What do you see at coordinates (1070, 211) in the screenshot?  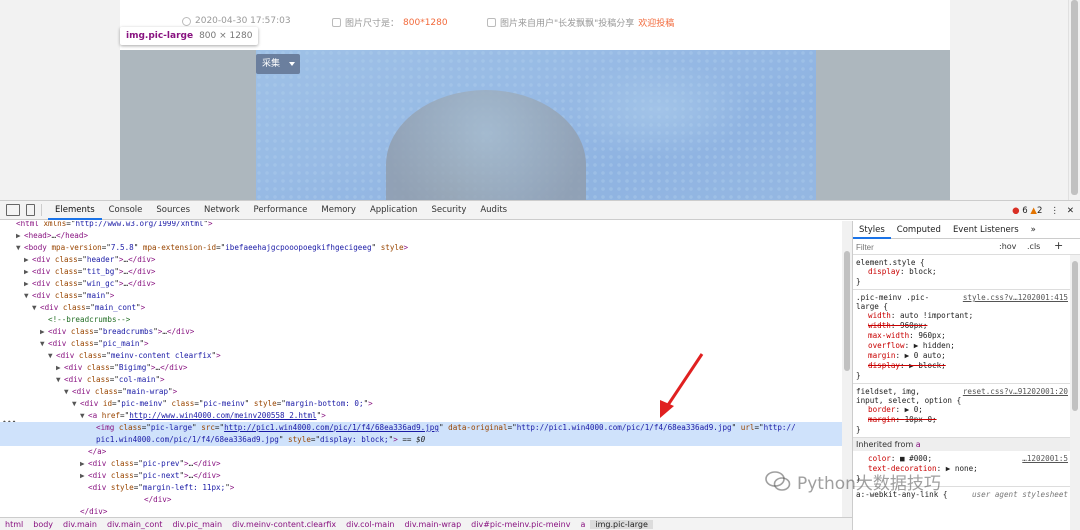 I see `close-icon: ✕` at bounding box center [1070, 211].